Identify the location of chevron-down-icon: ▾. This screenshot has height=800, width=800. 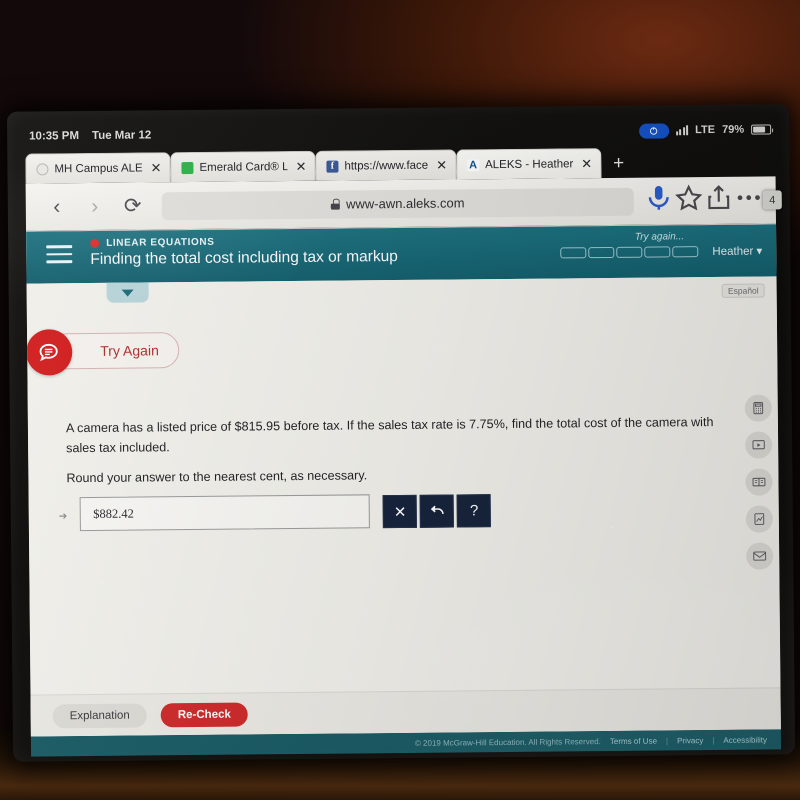
(759, 251).